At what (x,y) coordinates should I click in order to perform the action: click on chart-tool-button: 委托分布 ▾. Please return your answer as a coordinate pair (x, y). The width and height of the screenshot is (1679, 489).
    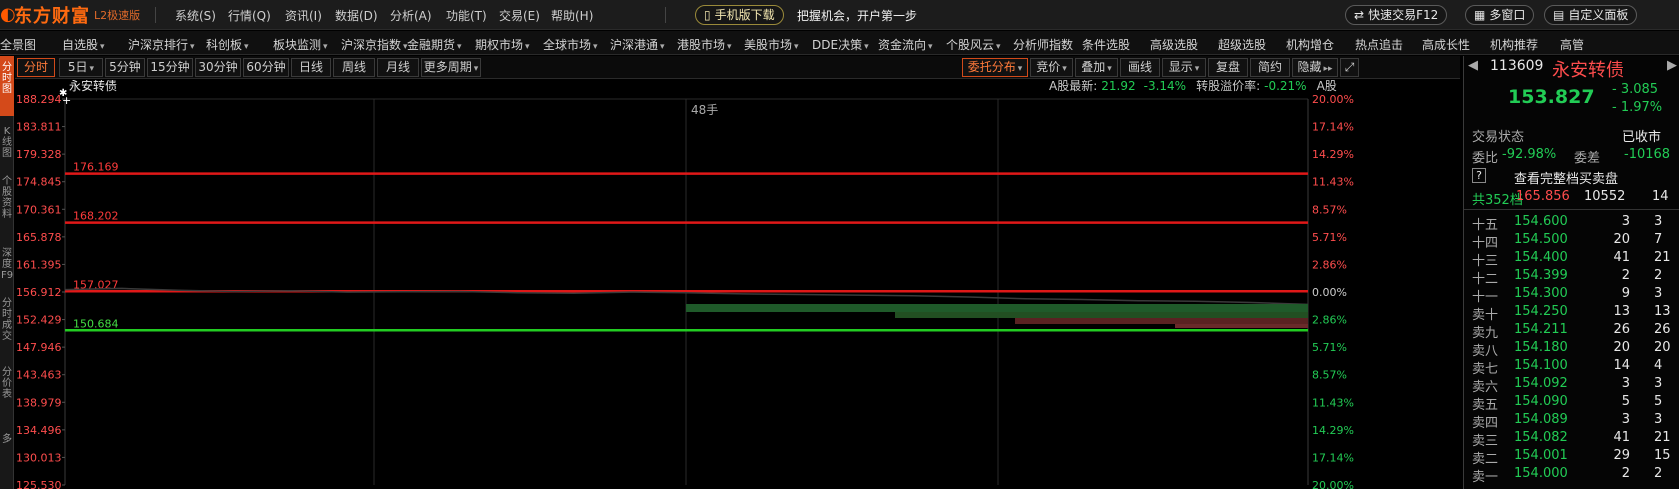
    Looking at the image, I should click on (995, 67).